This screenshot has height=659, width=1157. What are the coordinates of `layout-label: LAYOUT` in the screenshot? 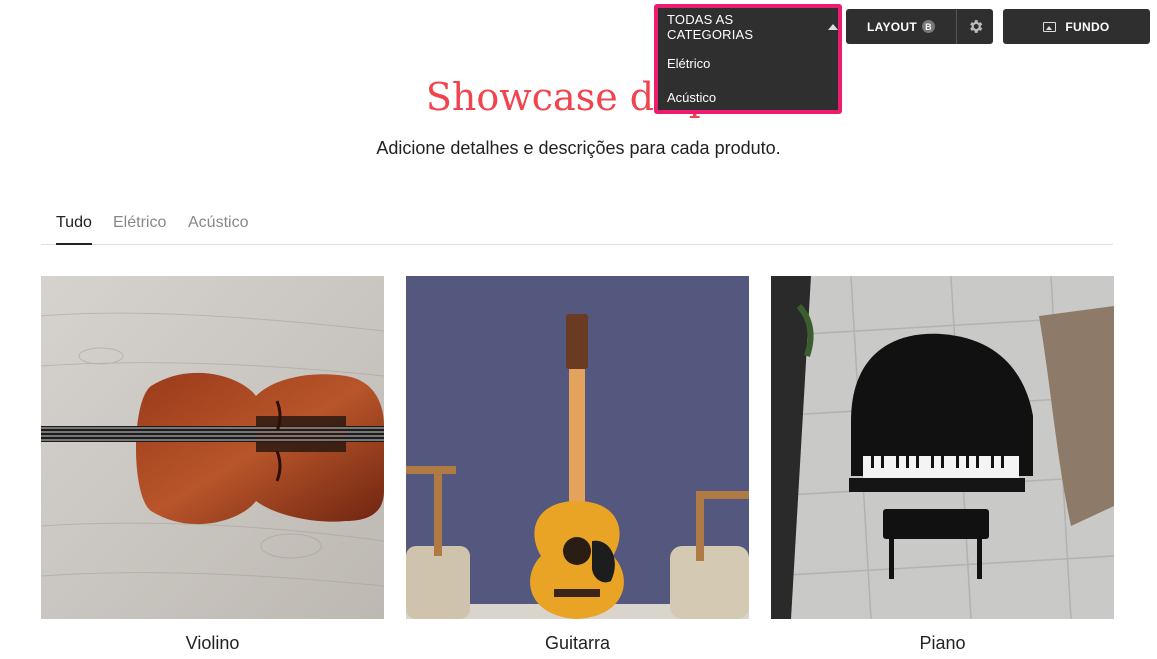 It's located at (892, 26).